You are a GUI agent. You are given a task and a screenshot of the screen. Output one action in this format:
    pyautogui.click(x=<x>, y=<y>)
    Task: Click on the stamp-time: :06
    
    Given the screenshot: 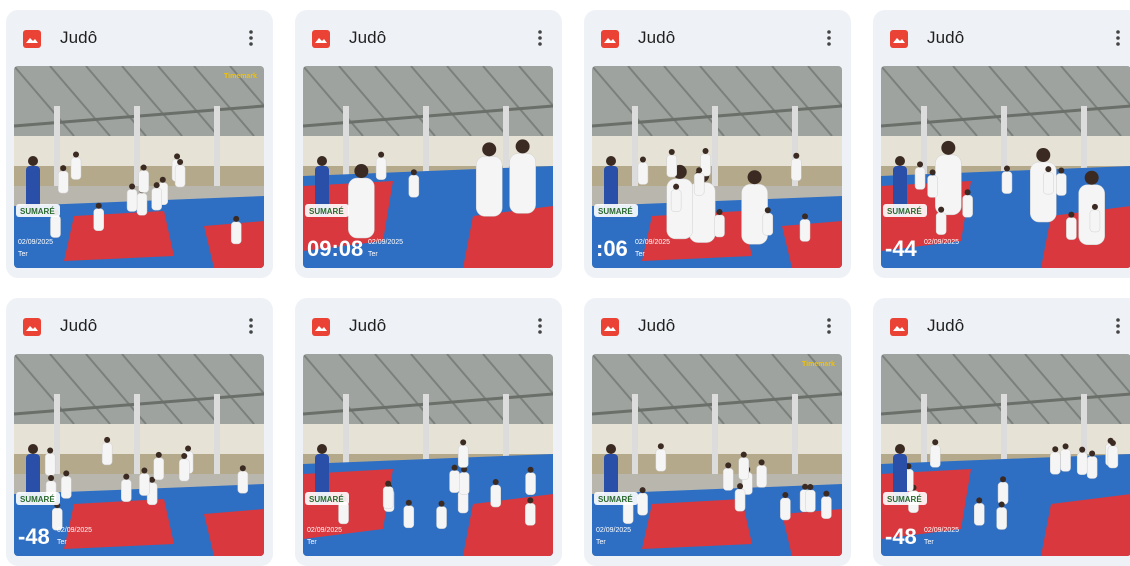 What is the action you would take?
    pyautogui.click(x=612, y=248)
    